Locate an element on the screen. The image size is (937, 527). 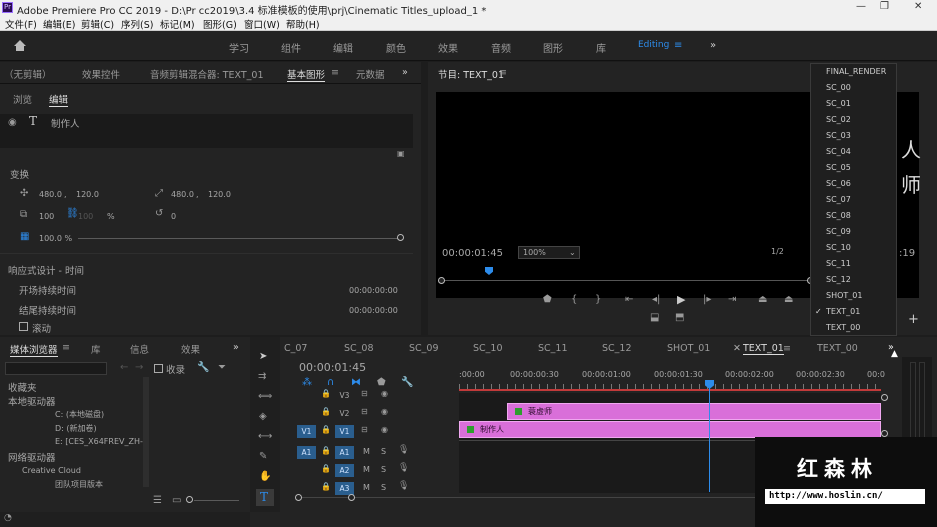
dropdown-item: FINAL_RENDER is located at coordinates (856, 71).